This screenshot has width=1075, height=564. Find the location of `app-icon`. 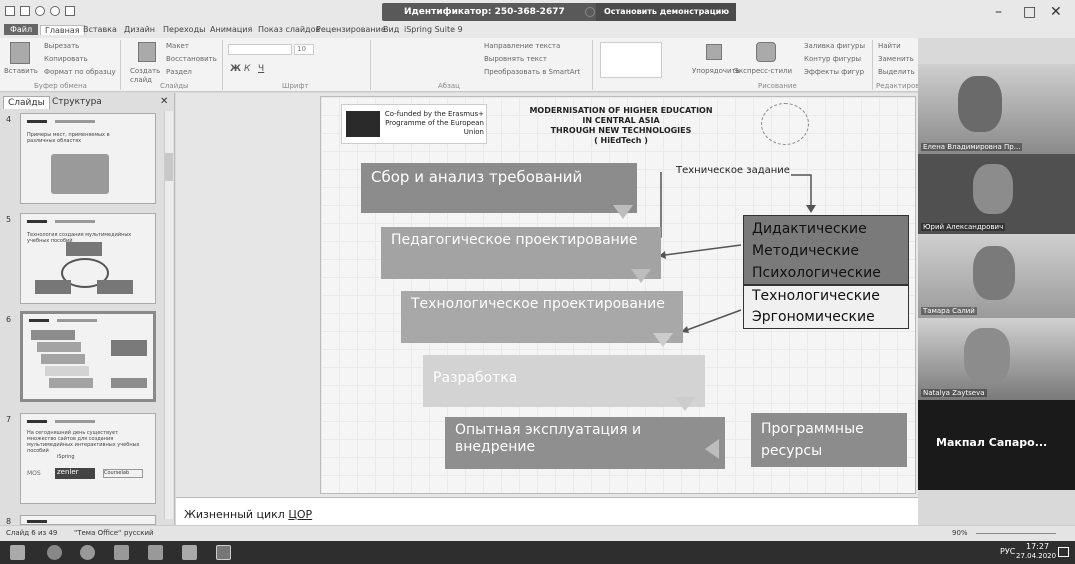

app-icon is located at coordinates (155, 552).